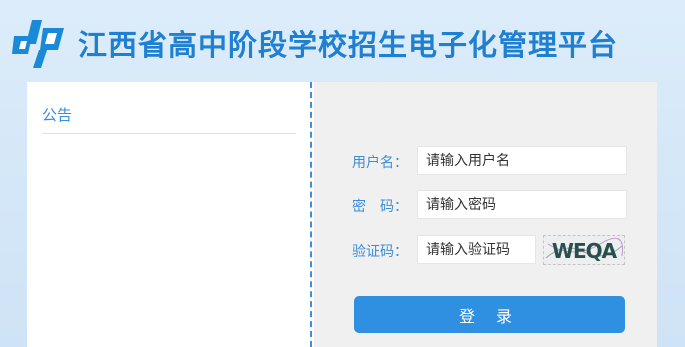  I want to click on login-button: 登 录, so click(489, 314).